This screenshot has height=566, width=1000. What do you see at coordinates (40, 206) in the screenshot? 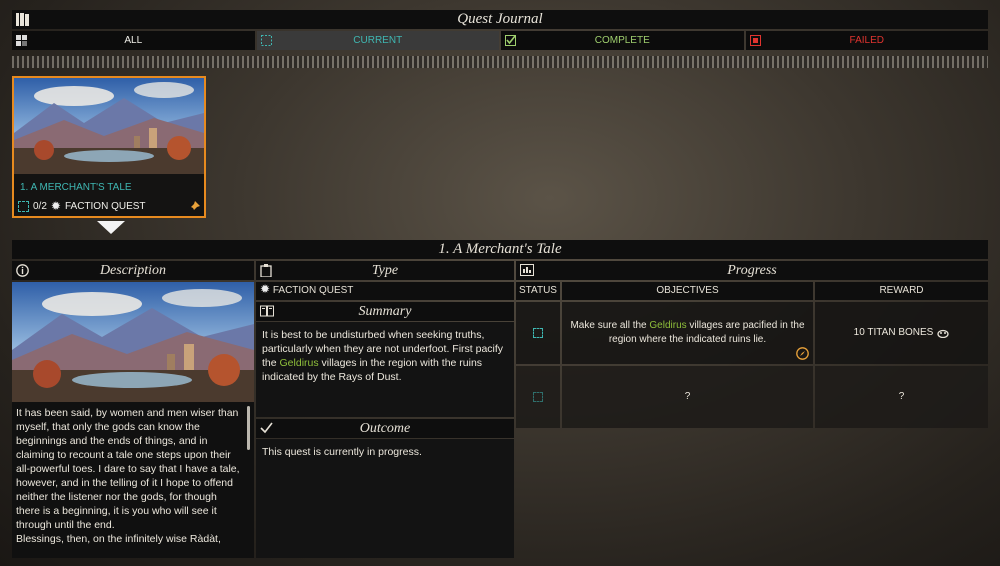
I see `quest-card-progress: 0/2` at bounding box center [40, 206].